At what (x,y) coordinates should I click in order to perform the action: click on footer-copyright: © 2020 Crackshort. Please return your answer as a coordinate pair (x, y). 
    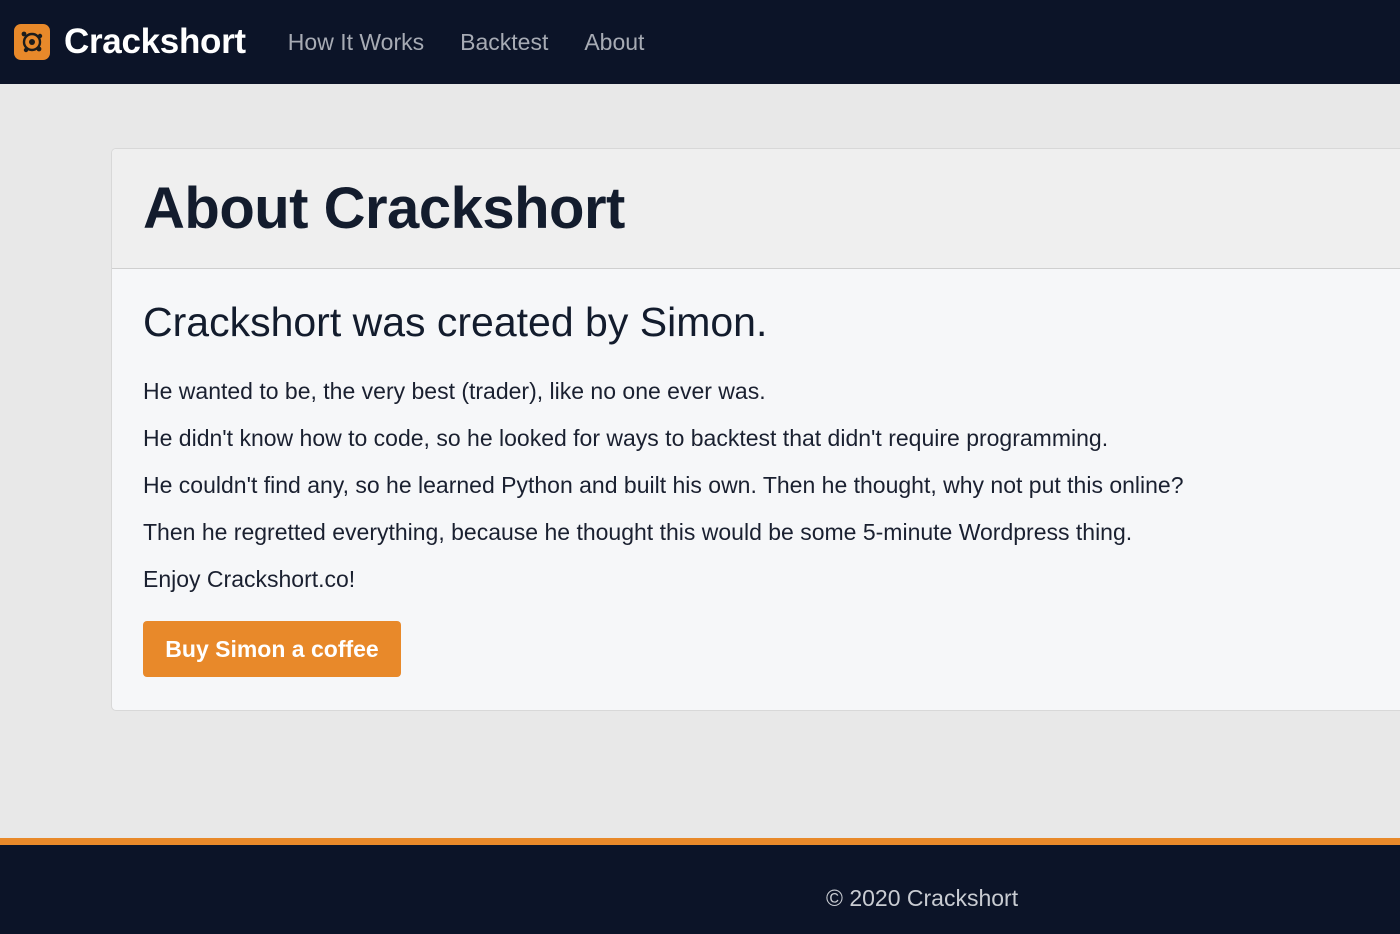
    Looking at the image, I should click on (922, 898).